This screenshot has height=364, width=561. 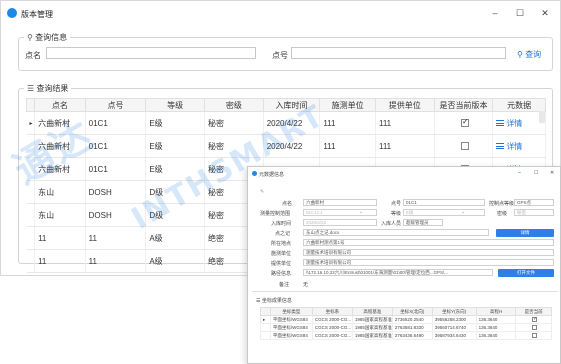 I want to click on column-header: 等级, so click(x=175, y=105).